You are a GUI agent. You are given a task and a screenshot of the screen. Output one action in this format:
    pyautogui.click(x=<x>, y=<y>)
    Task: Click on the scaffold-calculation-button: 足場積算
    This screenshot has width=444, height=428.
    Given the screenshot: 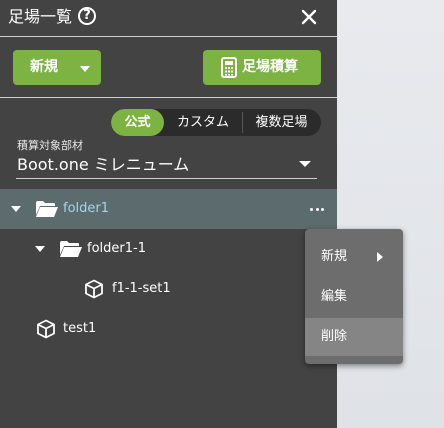 What is the action you would take?
    pyautogui.click(x=262, y=67)
    